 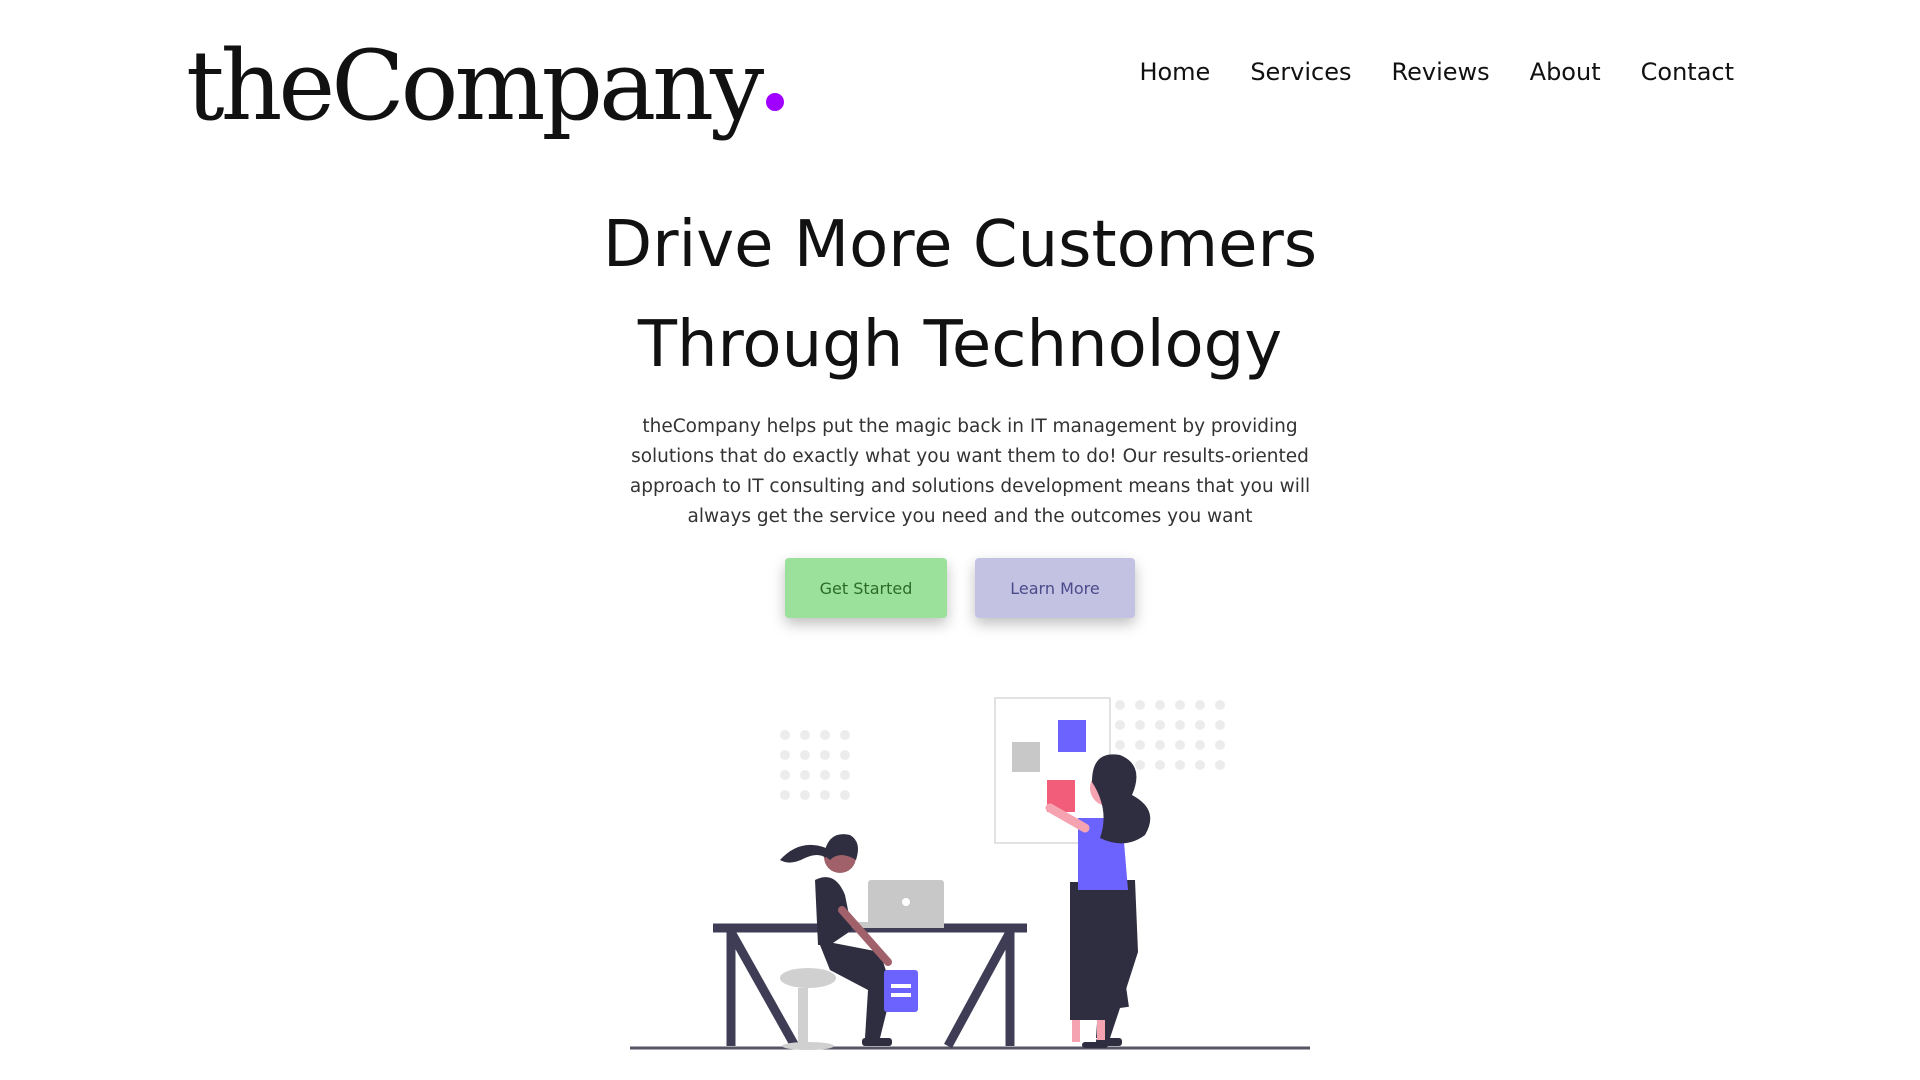 I want to click on logo-dot-icon, so click(x=775, y=102).